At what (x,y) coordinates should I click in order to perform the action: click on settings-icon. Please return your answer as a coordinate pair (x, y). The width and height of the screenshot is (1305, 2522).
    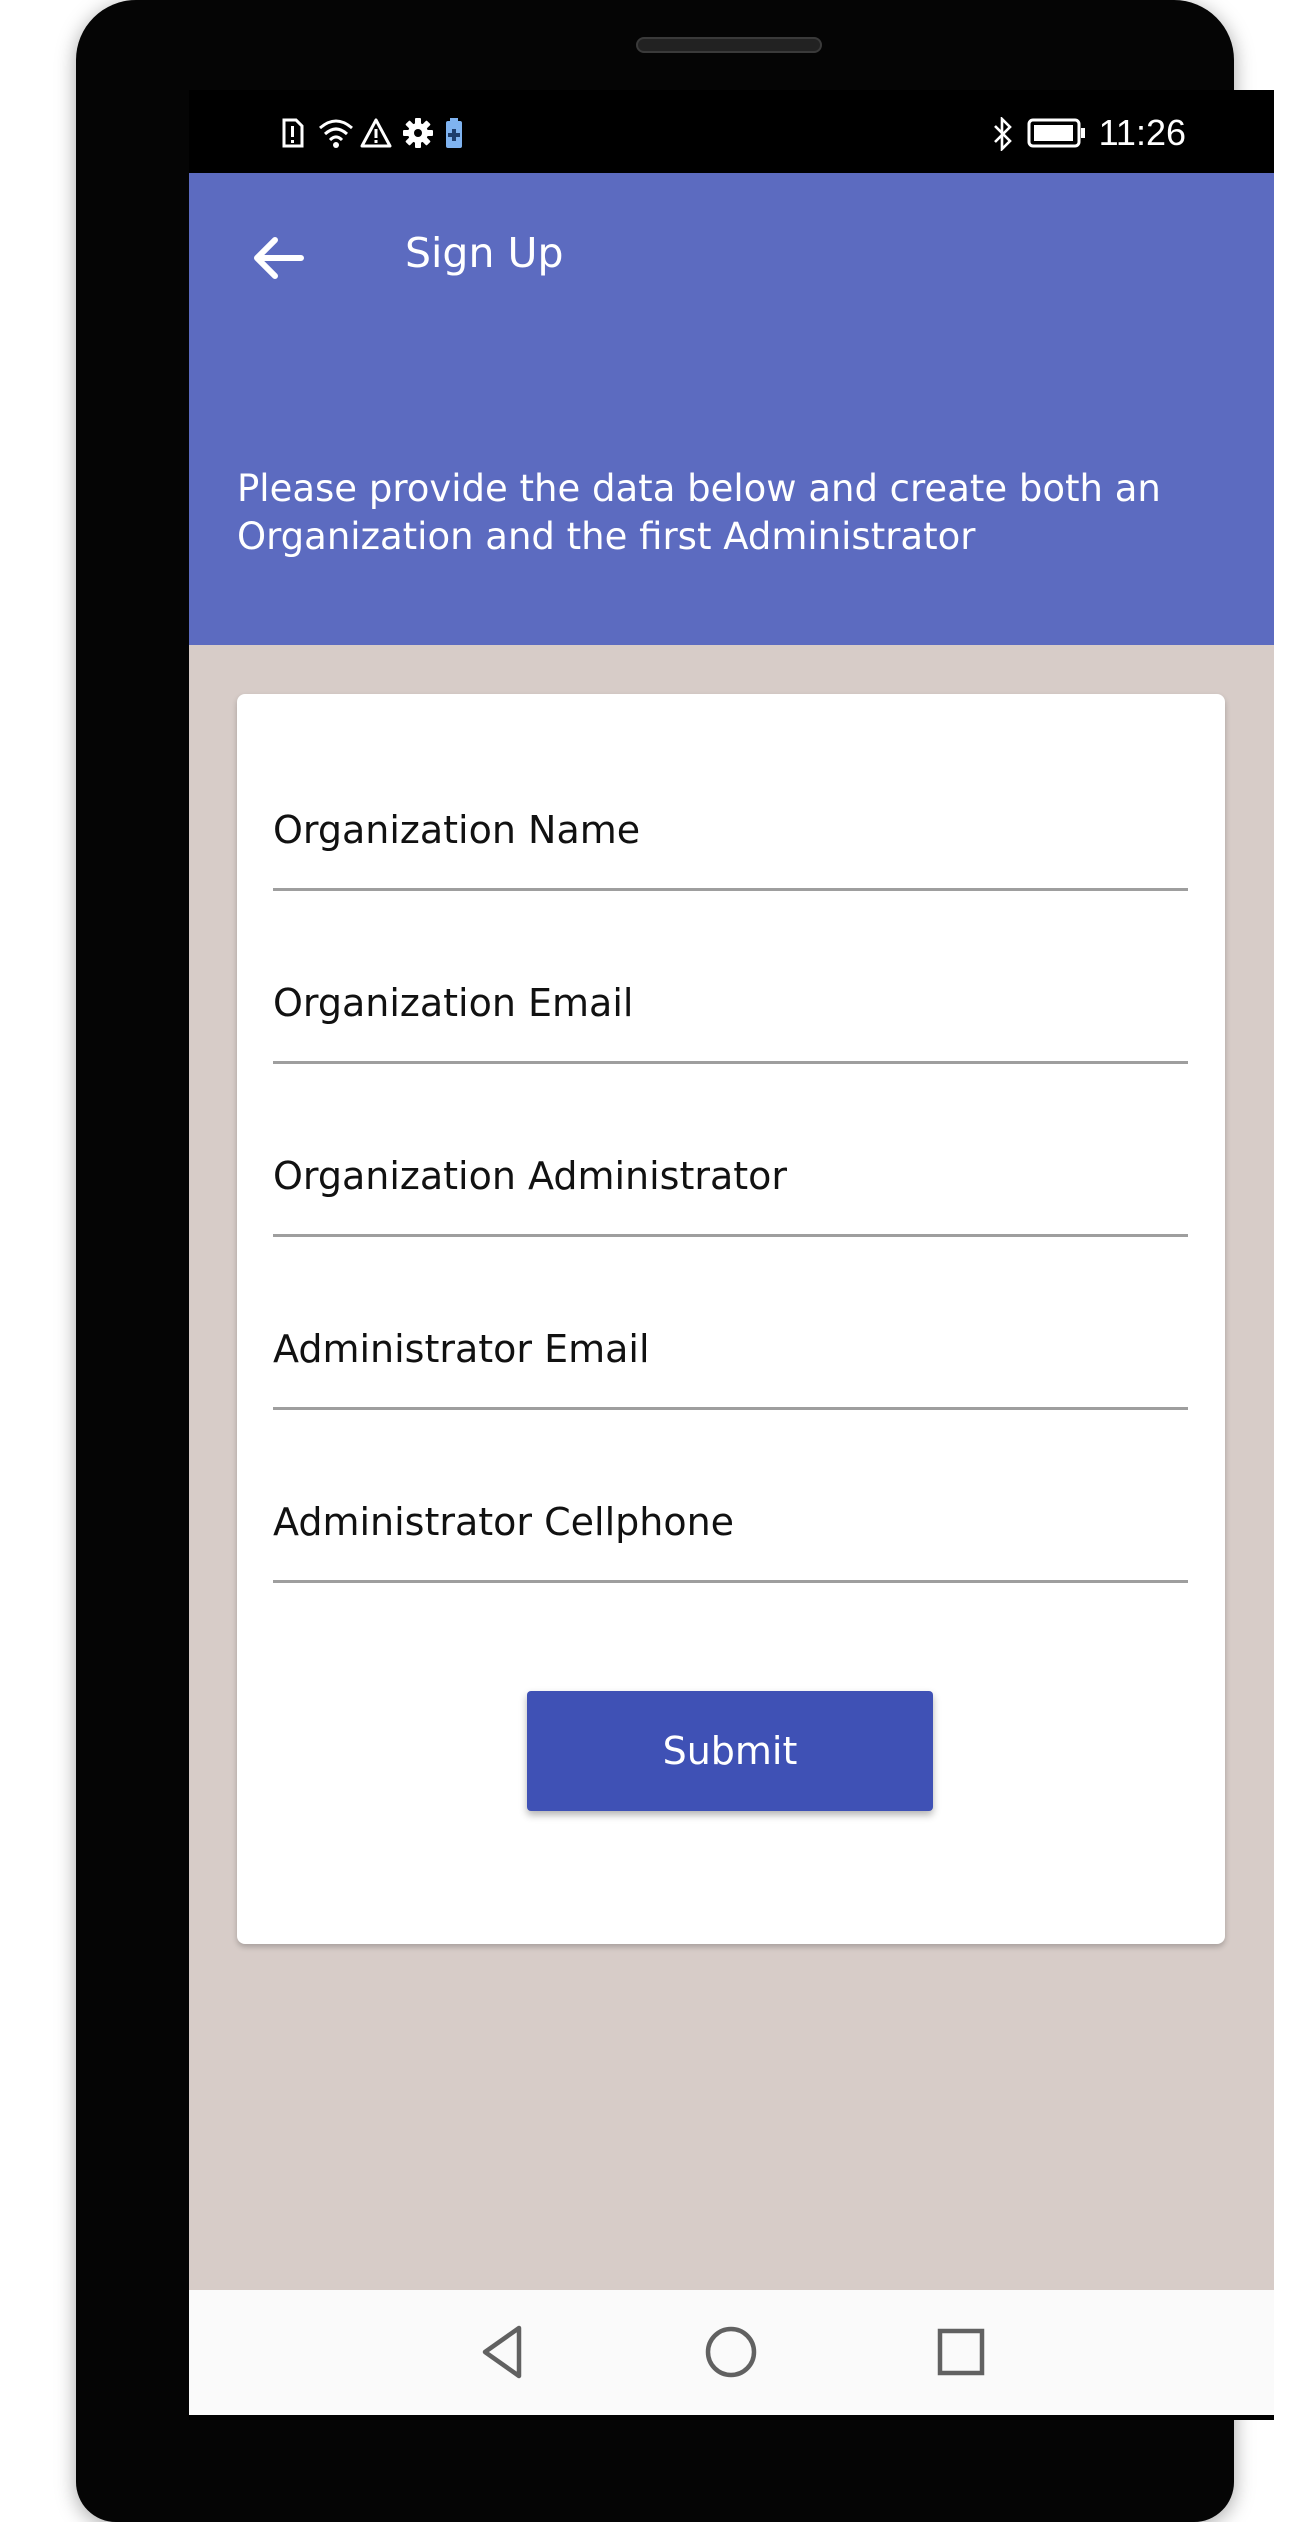
    Looking at the image, I should click on (418, 133).